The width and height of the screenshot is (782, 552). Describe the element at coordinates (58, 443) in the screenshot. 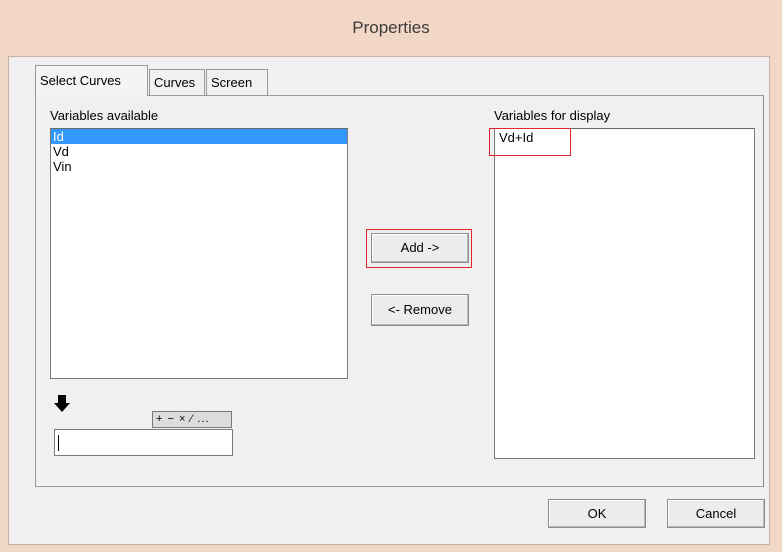

I see `text-caret` at that location.